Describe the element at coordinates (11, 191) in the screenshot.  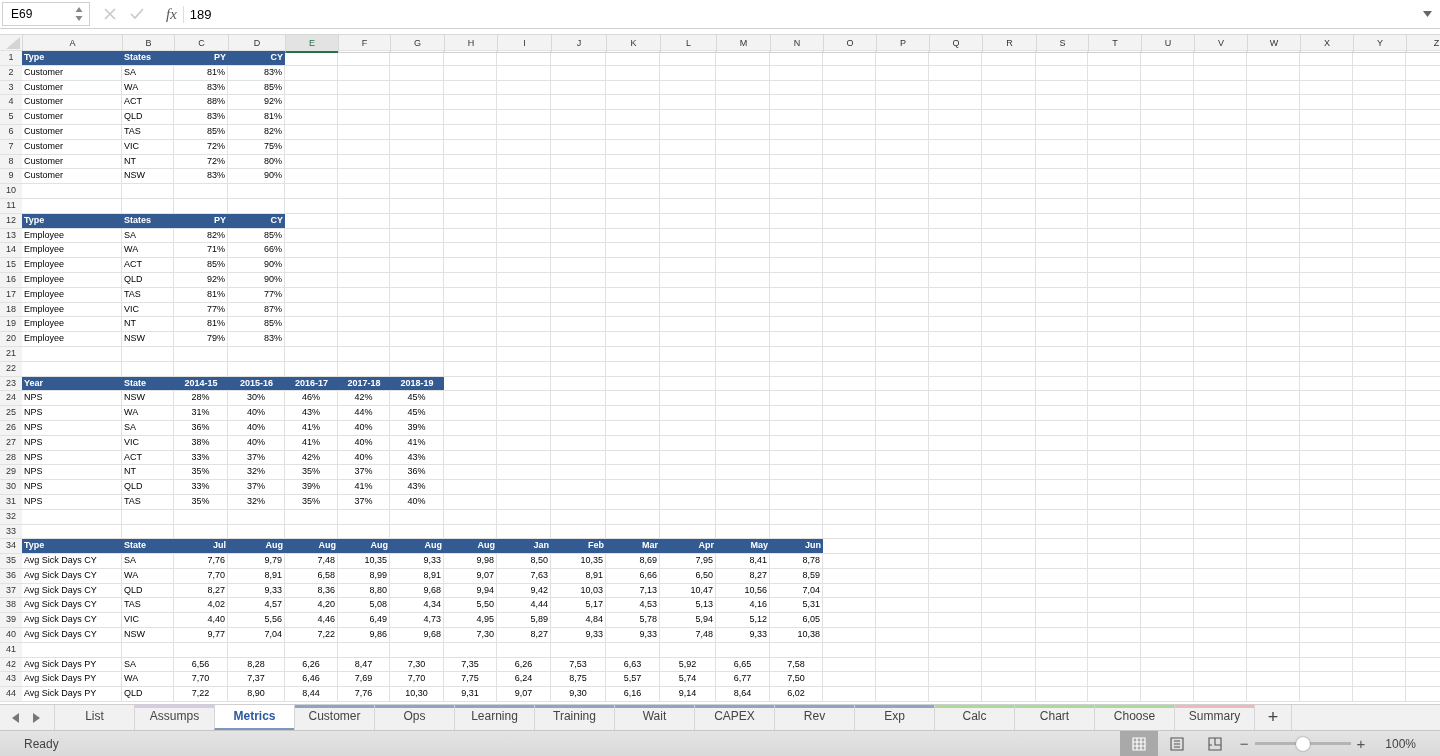
I see `row-number: 10` at that location.